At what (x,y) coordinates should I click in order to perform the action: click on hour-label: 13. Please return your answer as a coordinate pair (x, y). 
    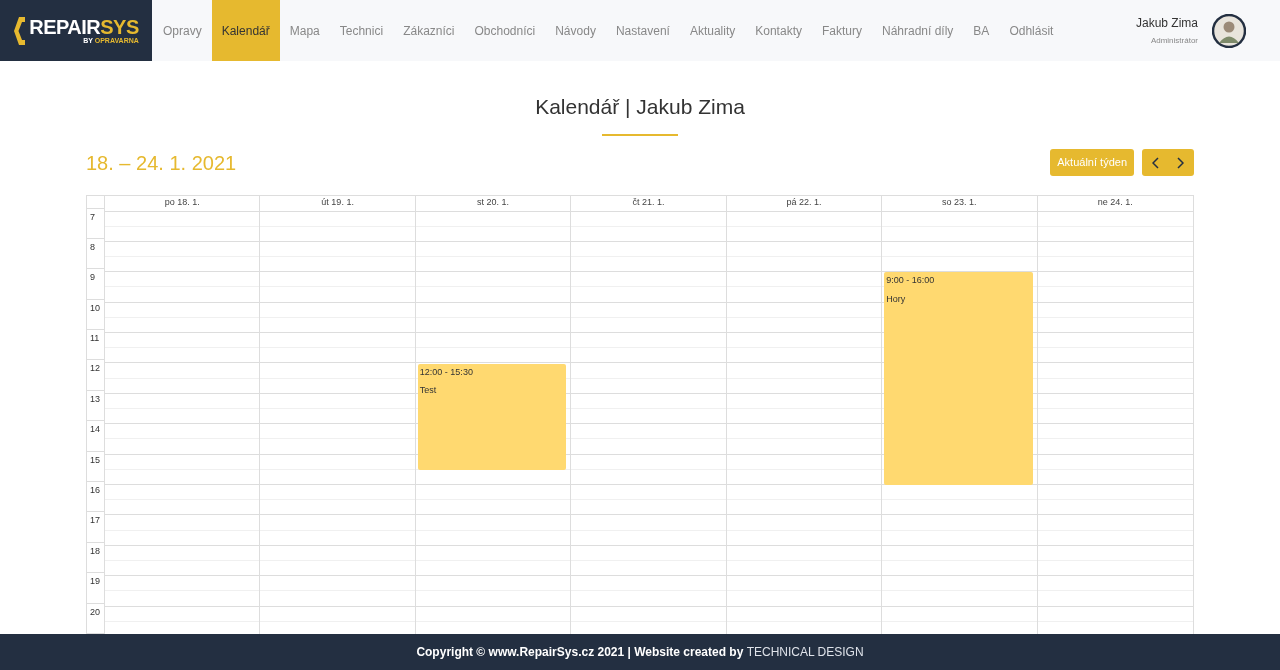
    Looking at the image, I should click on (95, 399).